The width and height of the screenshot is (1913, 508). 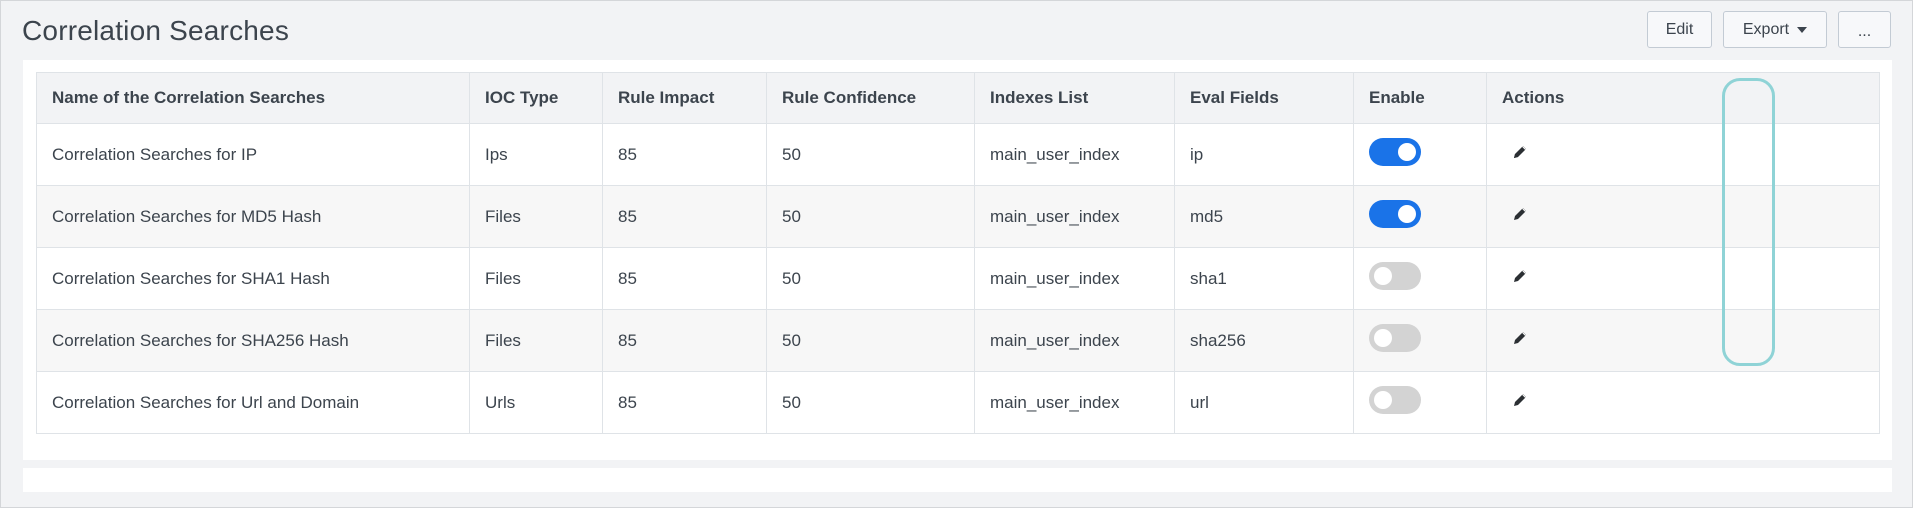 What do you see at coordinates (1264, 216) in the screenshot?
I see `cell-eval-fields: md5` at bounding box center [1264, 216].